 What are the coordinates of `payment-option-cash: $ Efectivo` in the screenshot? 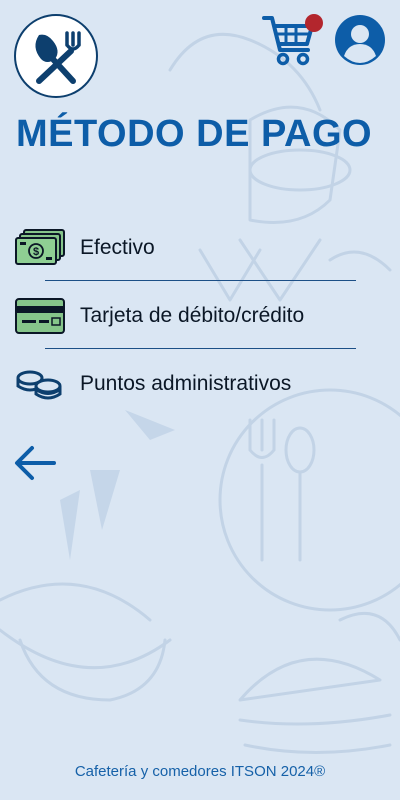 It's located at (200, 248).